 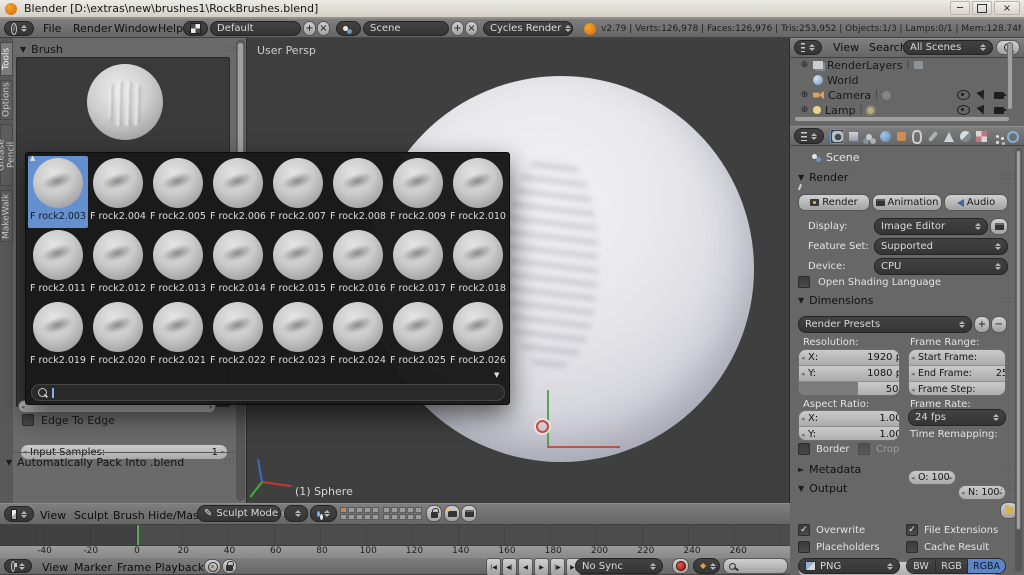 What do you see at coordinates (55, 567) in the screenshot?
I see `timeline-menu-view: View` at bounding box center [55, 567].